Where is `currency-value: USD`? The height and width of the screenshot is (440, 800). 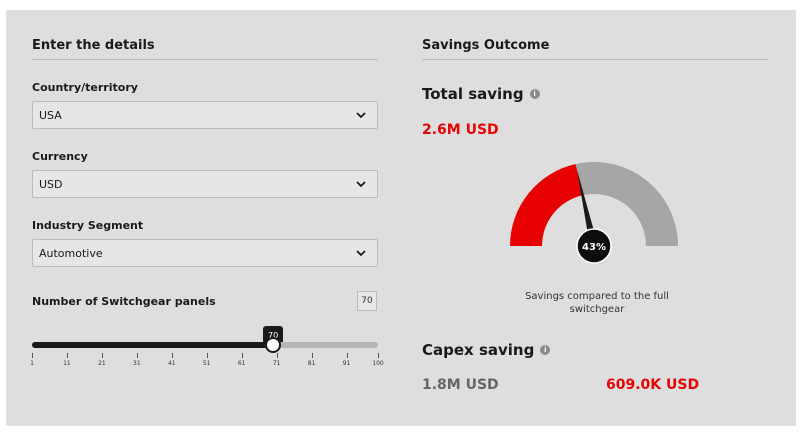
currency-value: USD is located at coordinates (51, 184).